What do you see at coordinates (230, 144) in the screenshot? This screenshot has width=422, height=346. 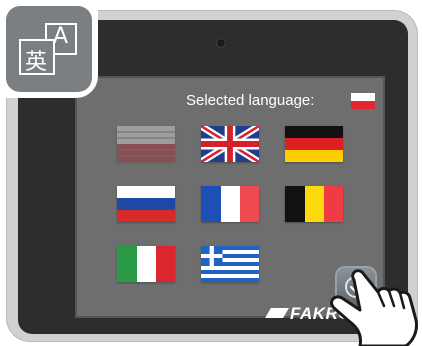 I see `flag-english-uk` at bounding box center [230, 144].